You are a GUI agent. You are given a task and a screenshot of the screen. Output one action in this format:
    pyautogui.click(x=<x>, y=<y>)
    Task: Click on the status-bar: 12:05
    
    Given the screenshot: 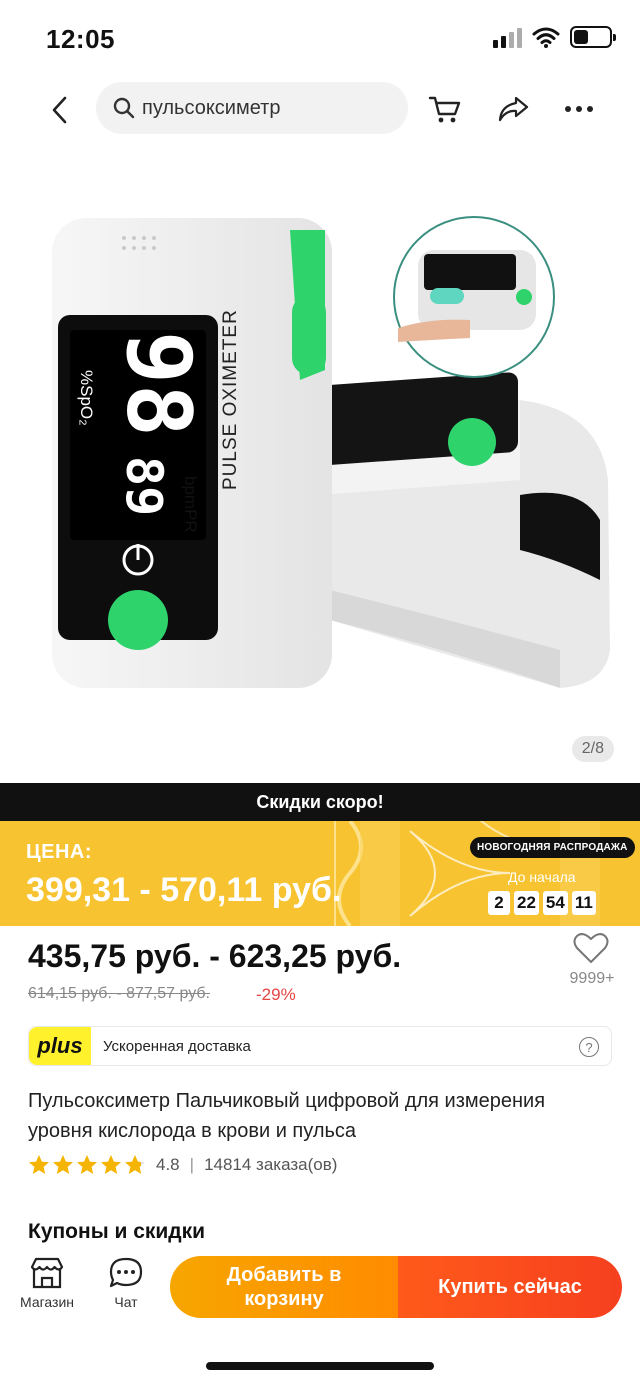 What is the action you would take?
    pyautogui.click(x=320, y=38)
    